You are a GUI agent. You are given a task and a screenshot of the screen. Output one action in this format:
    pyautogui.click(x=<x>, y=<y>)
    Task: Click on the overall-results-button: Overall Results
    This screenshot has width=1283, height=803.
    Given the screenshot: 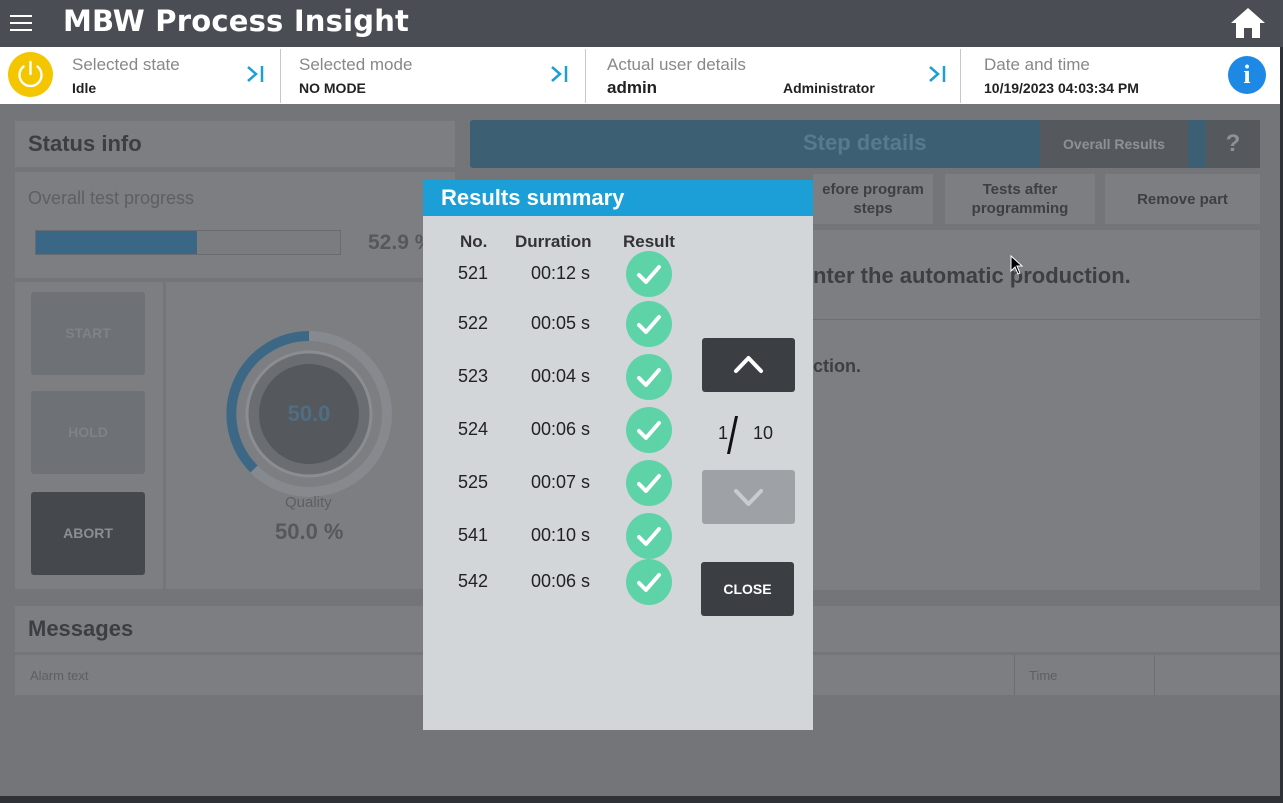 What is the action you would take?
    pyautogui.click(x=1114, y=144)
    